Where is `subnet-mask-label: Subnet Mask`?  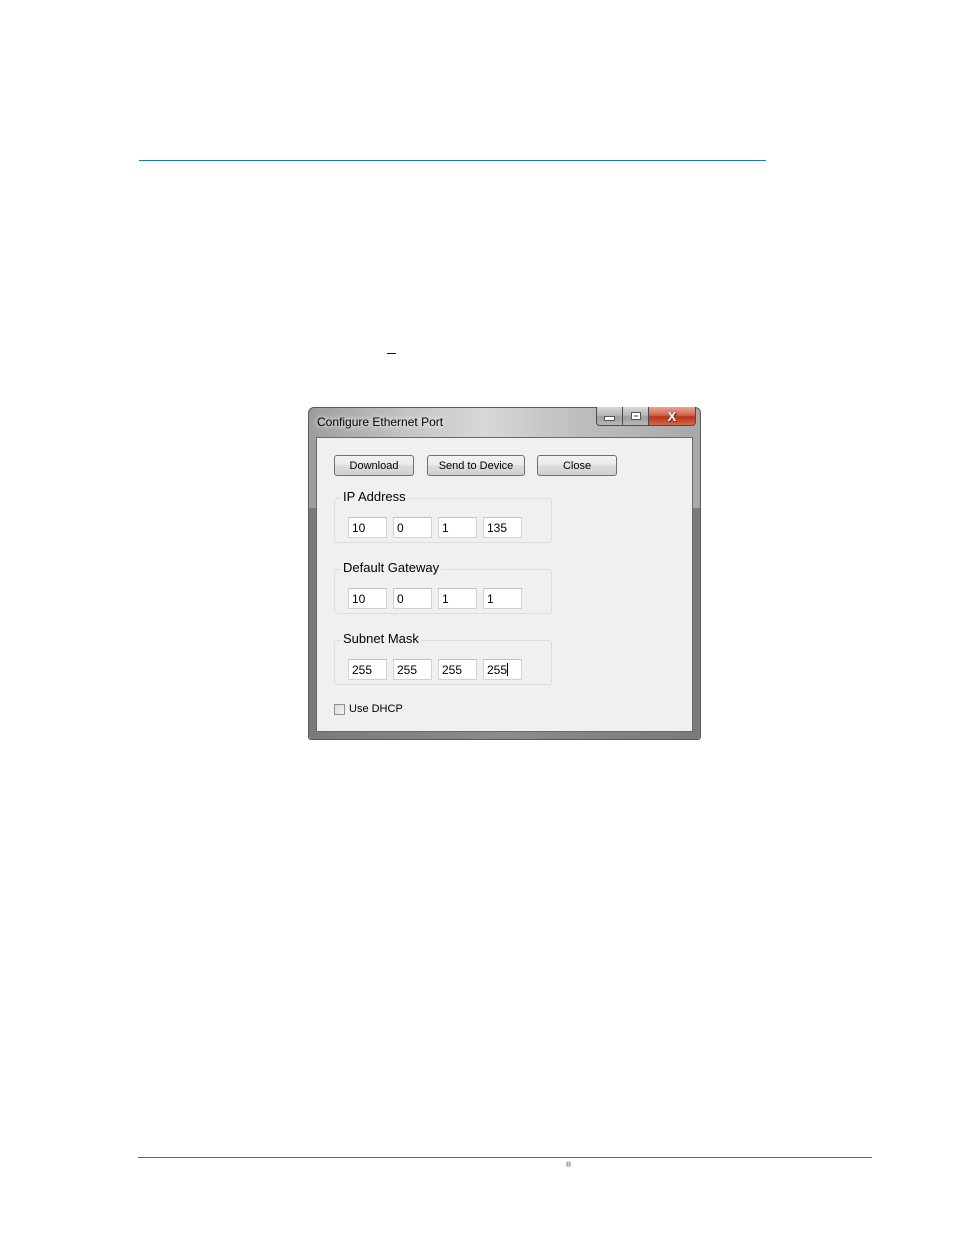
subnet-mask-label: Subnet Mask is located at coordinates (381, 639).